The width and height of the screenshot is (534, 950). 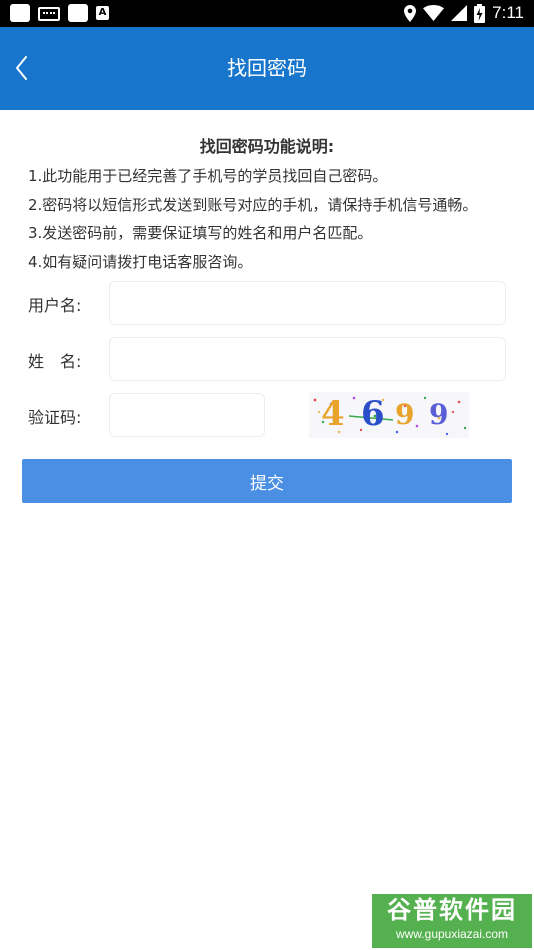 I want to click on wifi-icon, so click(x=434, y=13).